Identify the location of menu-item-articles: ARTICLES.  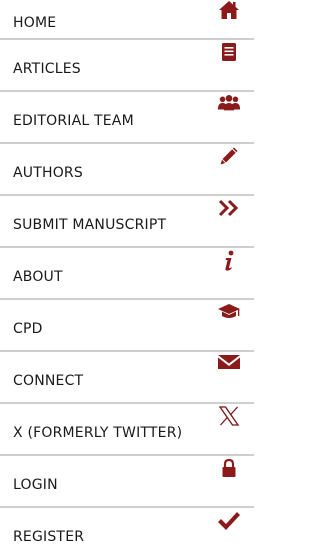
(127, 66).